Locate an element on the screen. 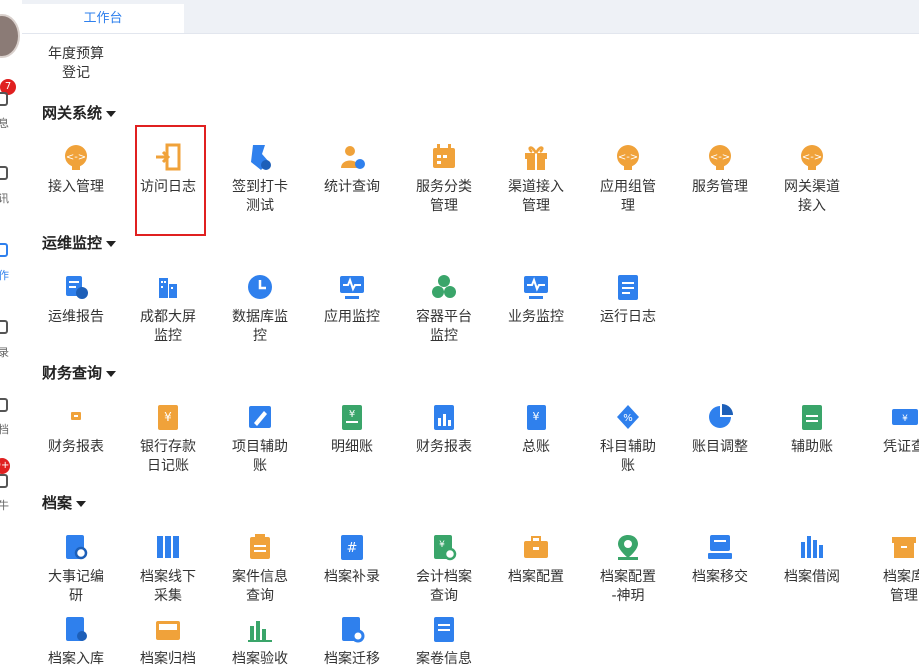  briefcase-icon is located at coordinates (536, 547).